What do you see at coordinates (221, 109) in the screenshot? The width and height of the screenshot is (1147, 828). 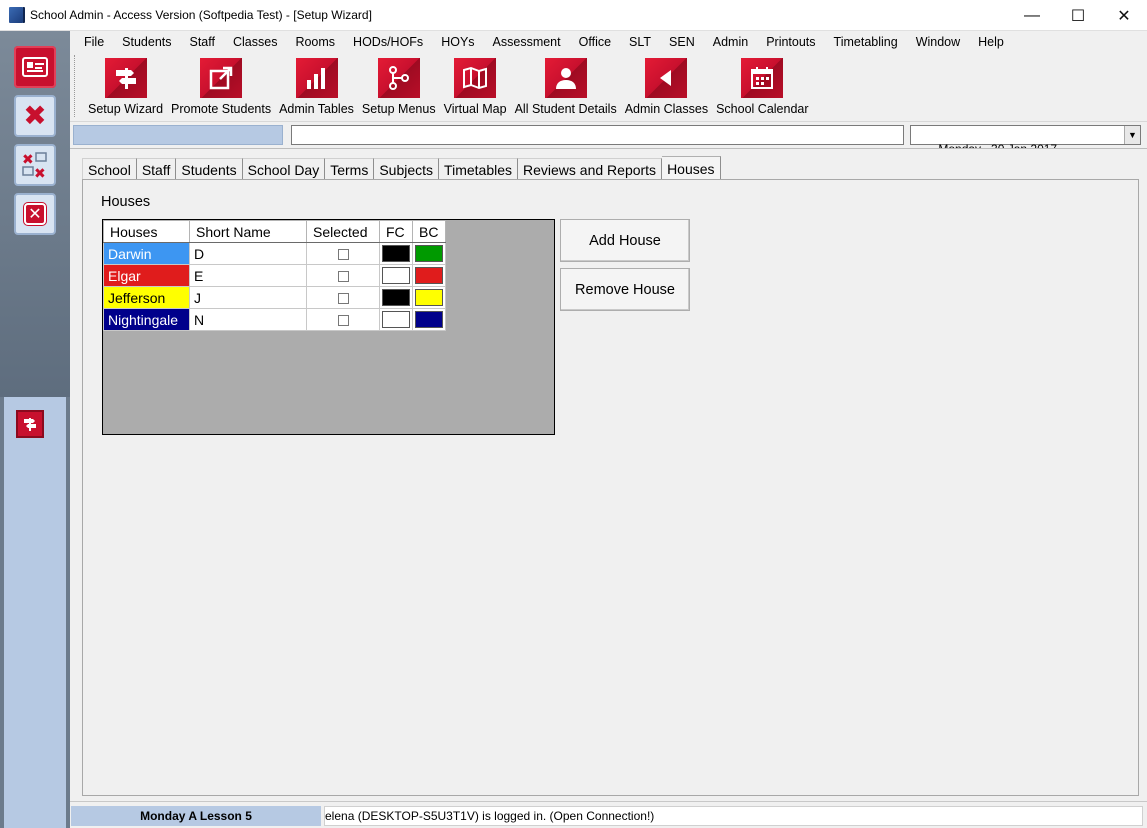 I see `ribbon-label: Promote Students` at bounding box center [221, 109].